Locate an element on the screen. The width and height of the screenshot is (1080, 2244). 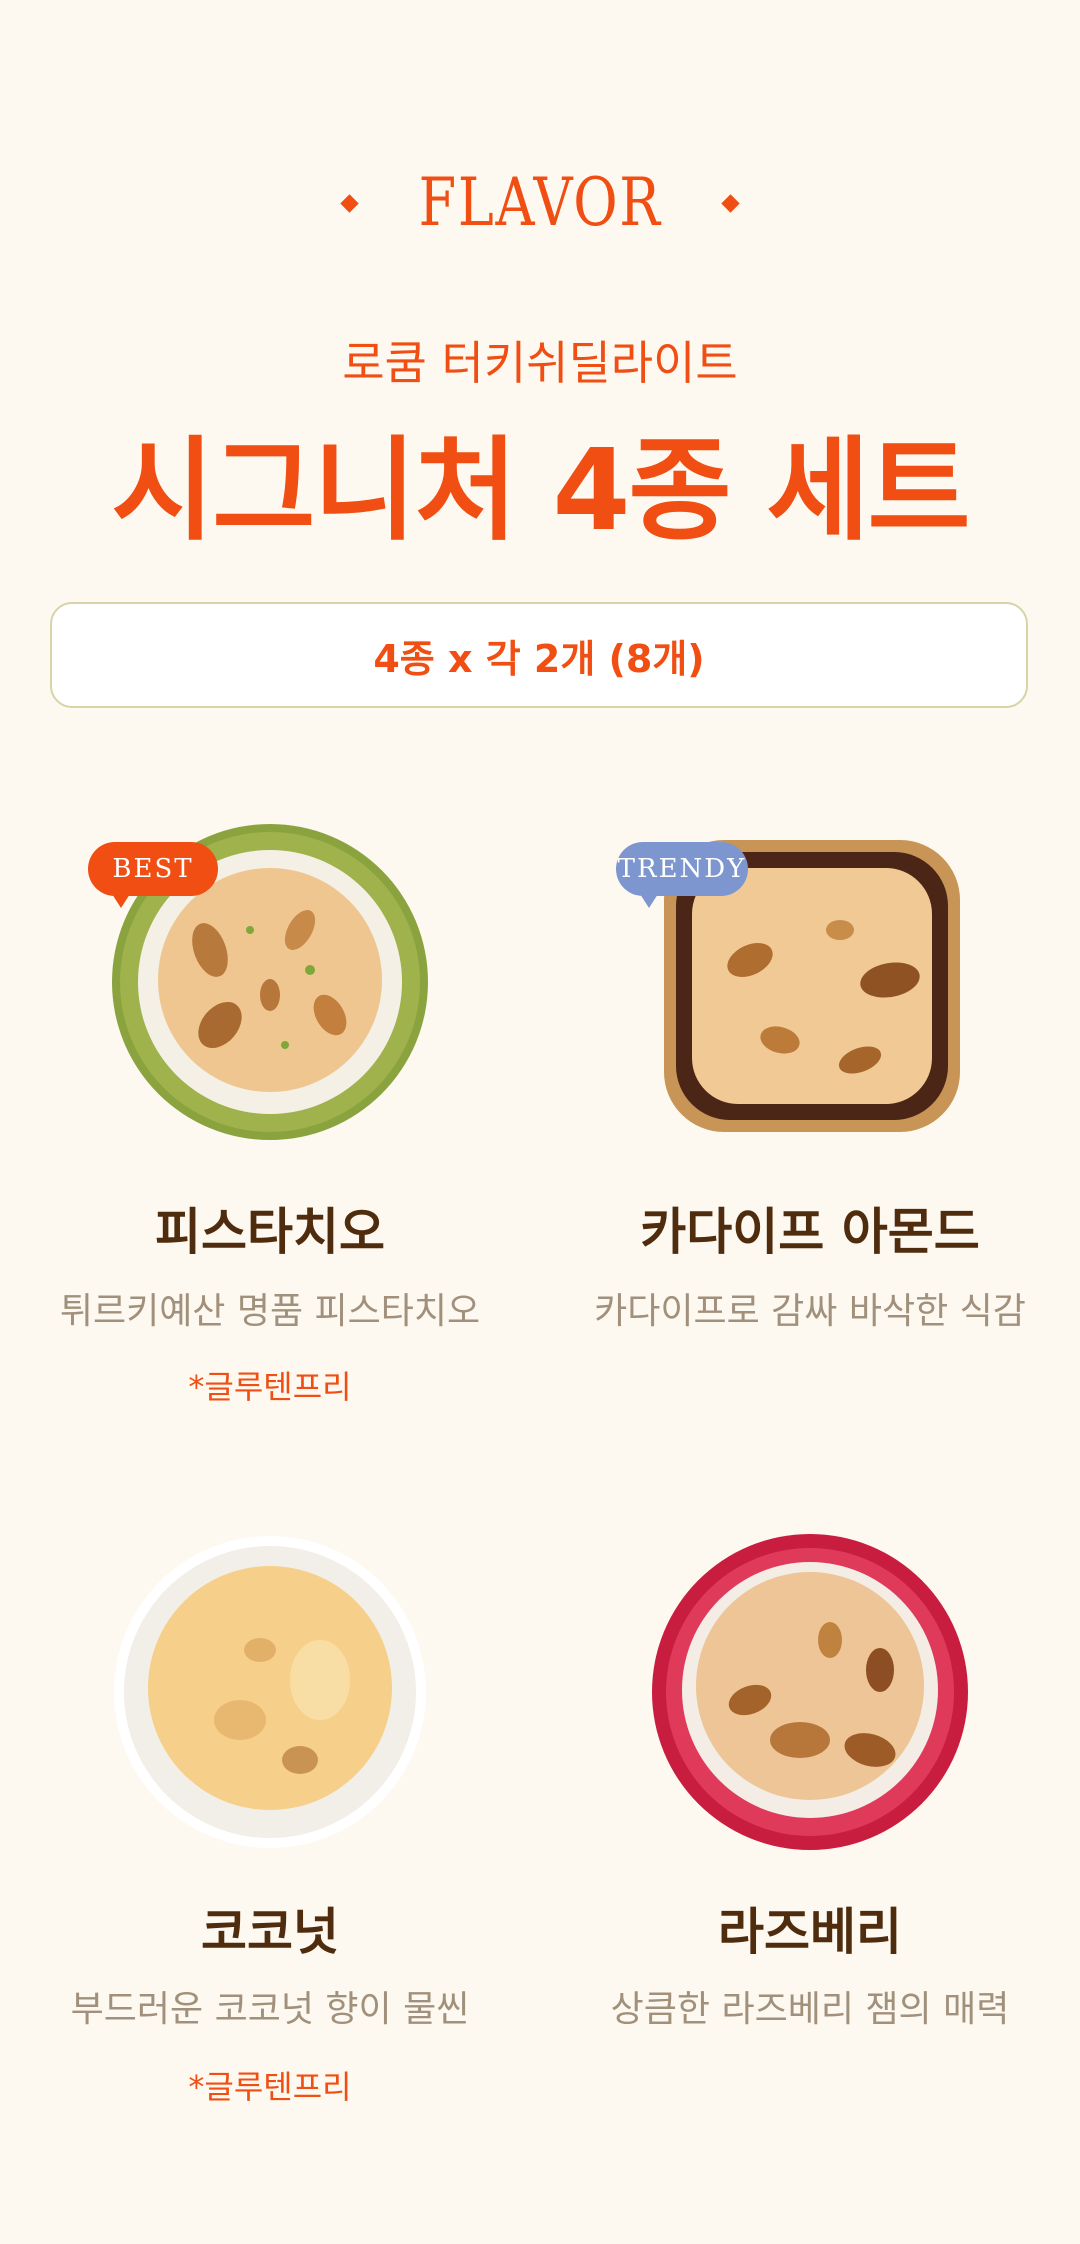
subtitle: 로쿰 터키쉬딜라이트 is located at coordinates (540, 363).